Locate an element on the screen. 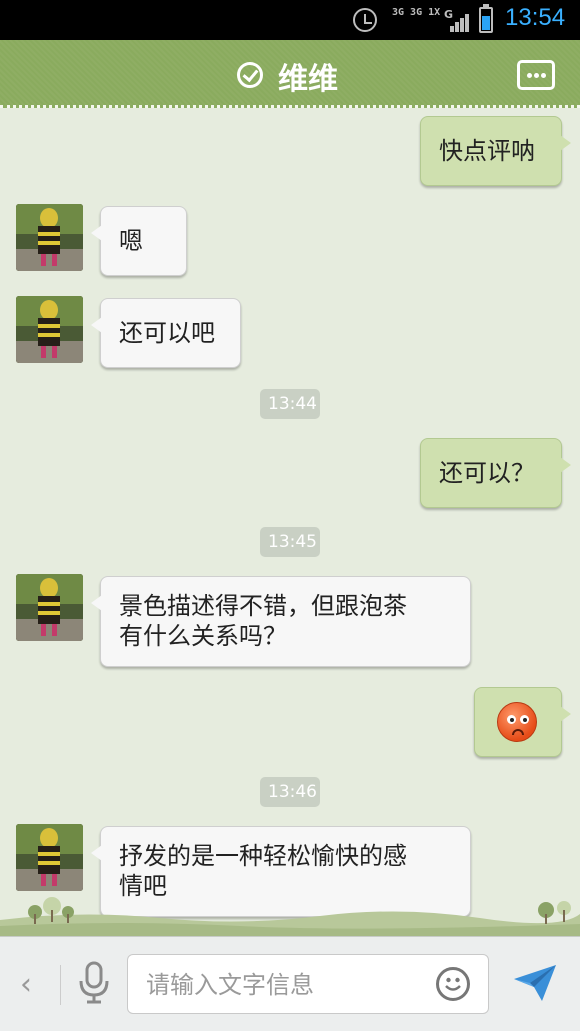 The height and width of the screenshot is (1031, 580). message-text-line: 有什么关系吗？ is located at coordinates (203, 636).